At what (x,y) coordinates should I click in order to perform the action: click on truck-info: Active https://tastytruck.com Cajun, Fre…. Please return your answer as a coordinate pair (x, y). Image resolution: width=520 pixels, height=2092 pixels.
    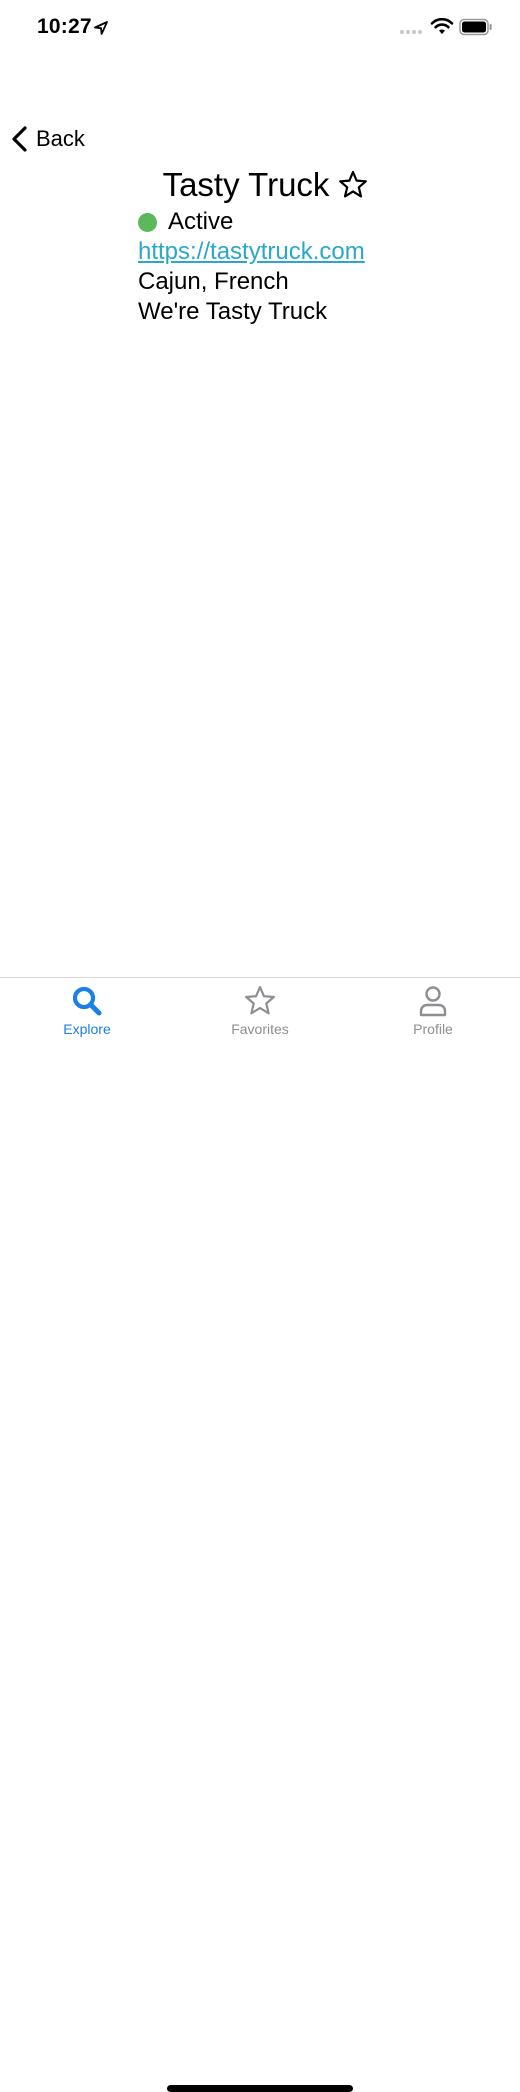
    Looking at the image, I should click on (251, 267).